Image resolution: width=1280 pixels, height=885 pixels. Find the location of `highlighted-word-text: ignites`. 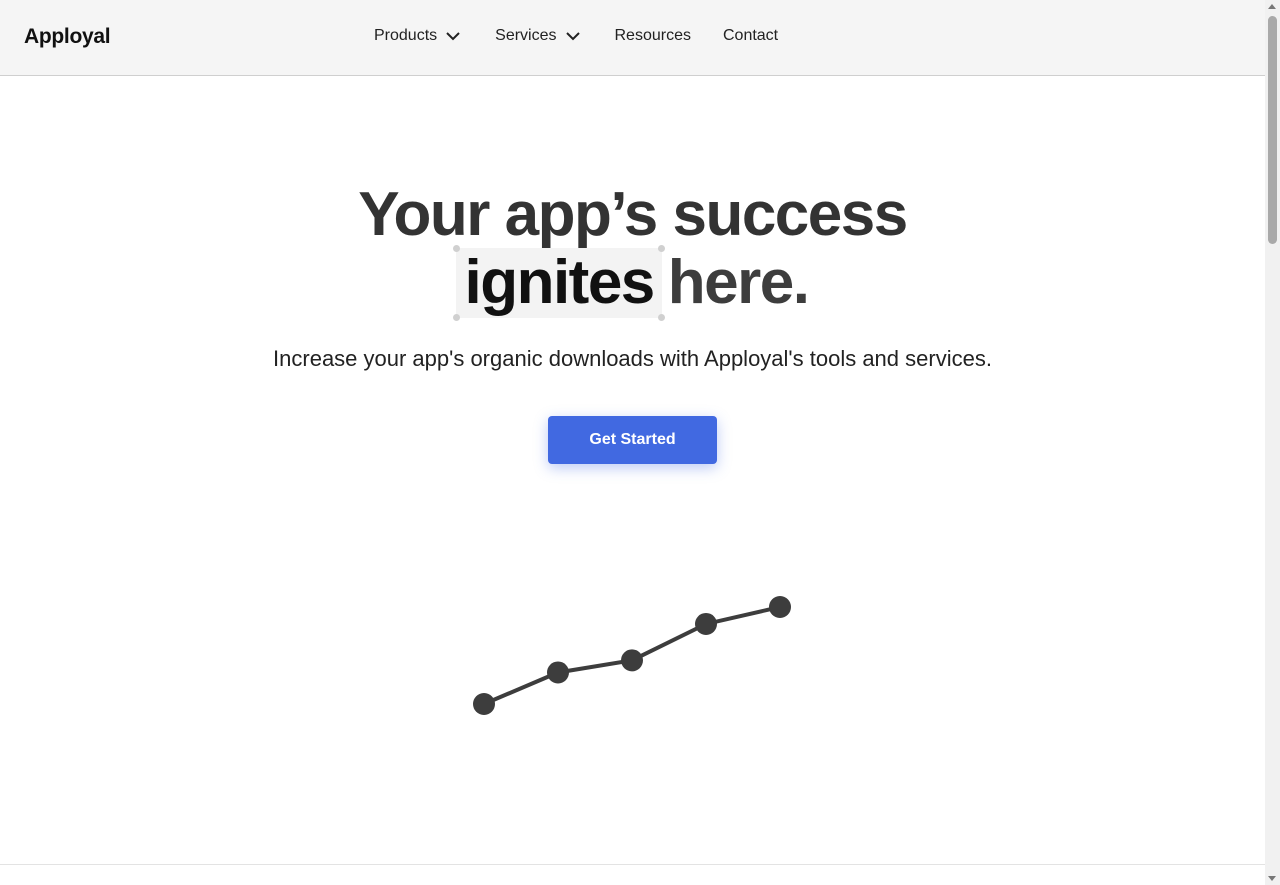

highlighted-word-text: ignites is located at coordinates (559, 282).